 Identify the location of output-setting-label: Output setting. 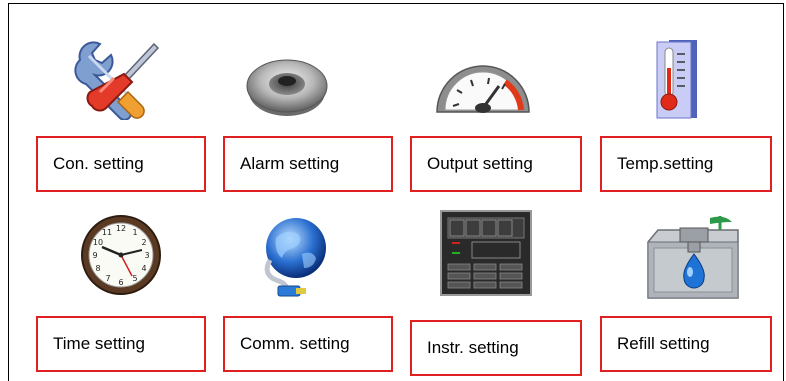
(480, 163).